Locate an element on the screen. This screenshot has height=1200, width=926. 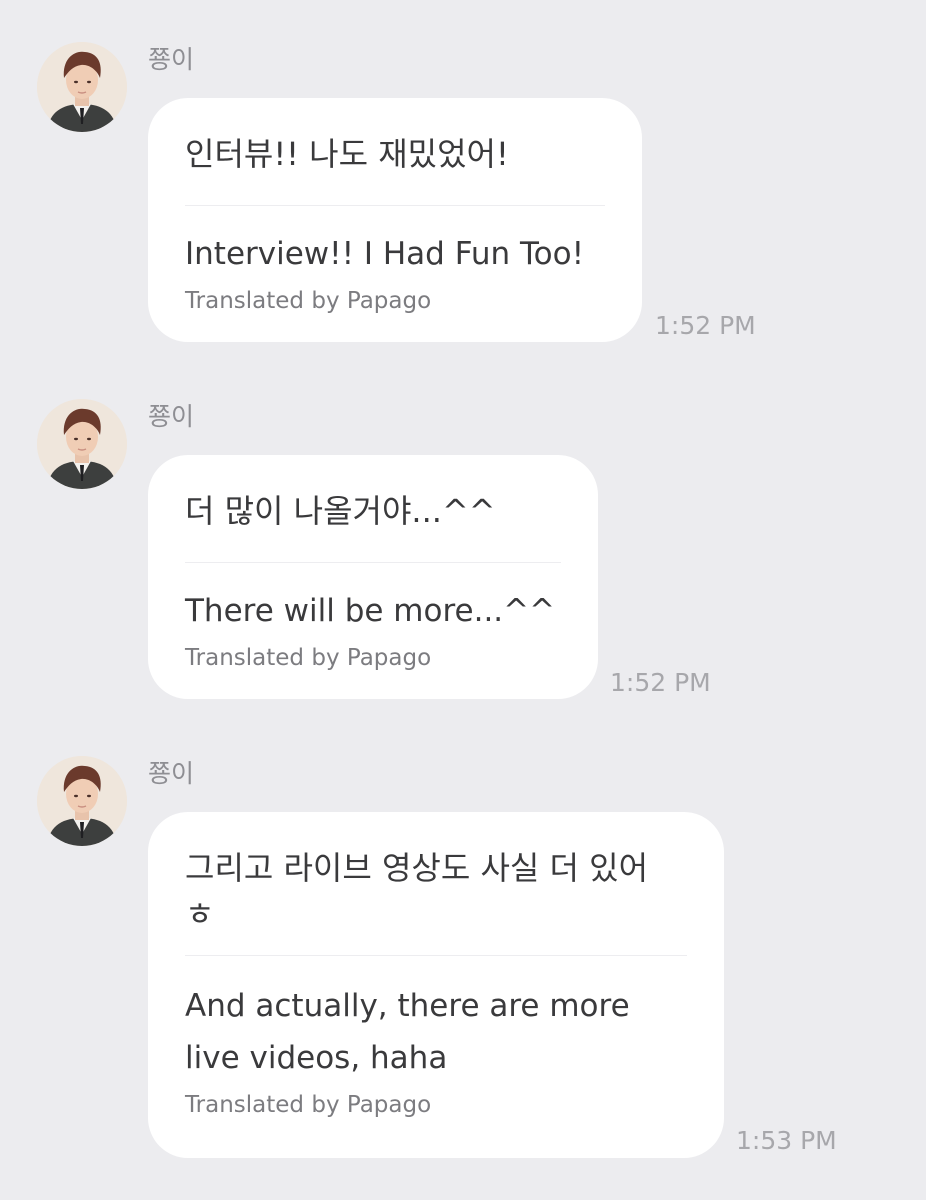
translated-text: There will be more...^^ is located at coordinates (370, 611).